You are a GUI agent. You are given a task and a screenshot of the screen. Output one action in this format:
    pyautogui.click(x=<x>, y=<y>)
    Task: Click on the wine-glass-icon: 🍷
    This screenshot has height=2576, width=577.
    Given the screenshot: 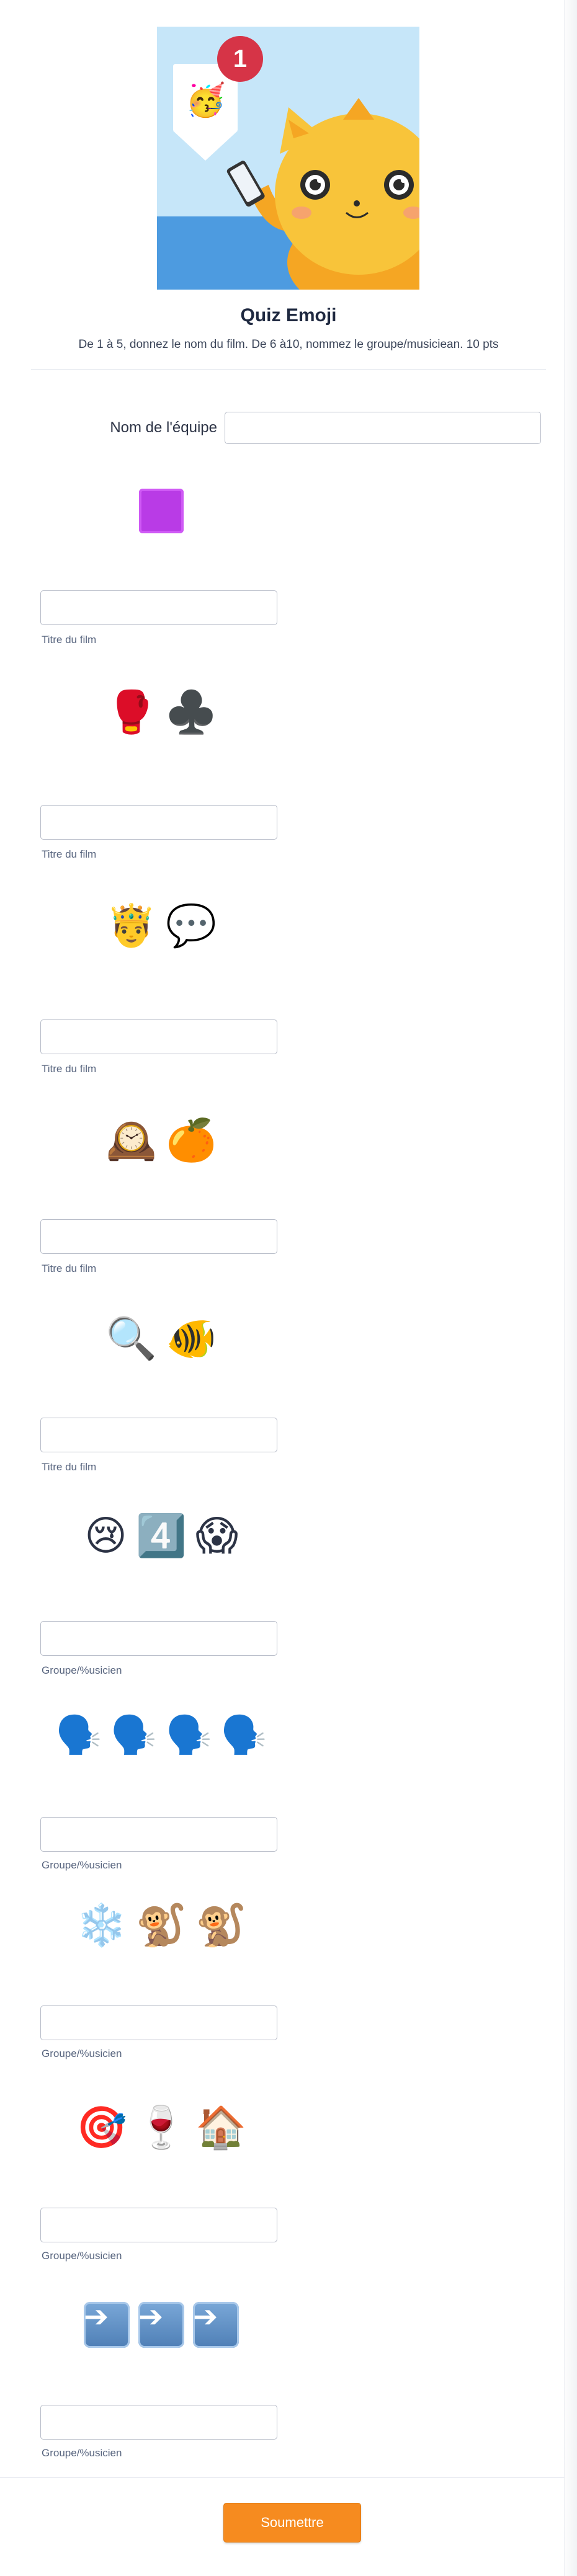 What is the action you would take?
    pyautogui.click(x=161, y=2127)
    